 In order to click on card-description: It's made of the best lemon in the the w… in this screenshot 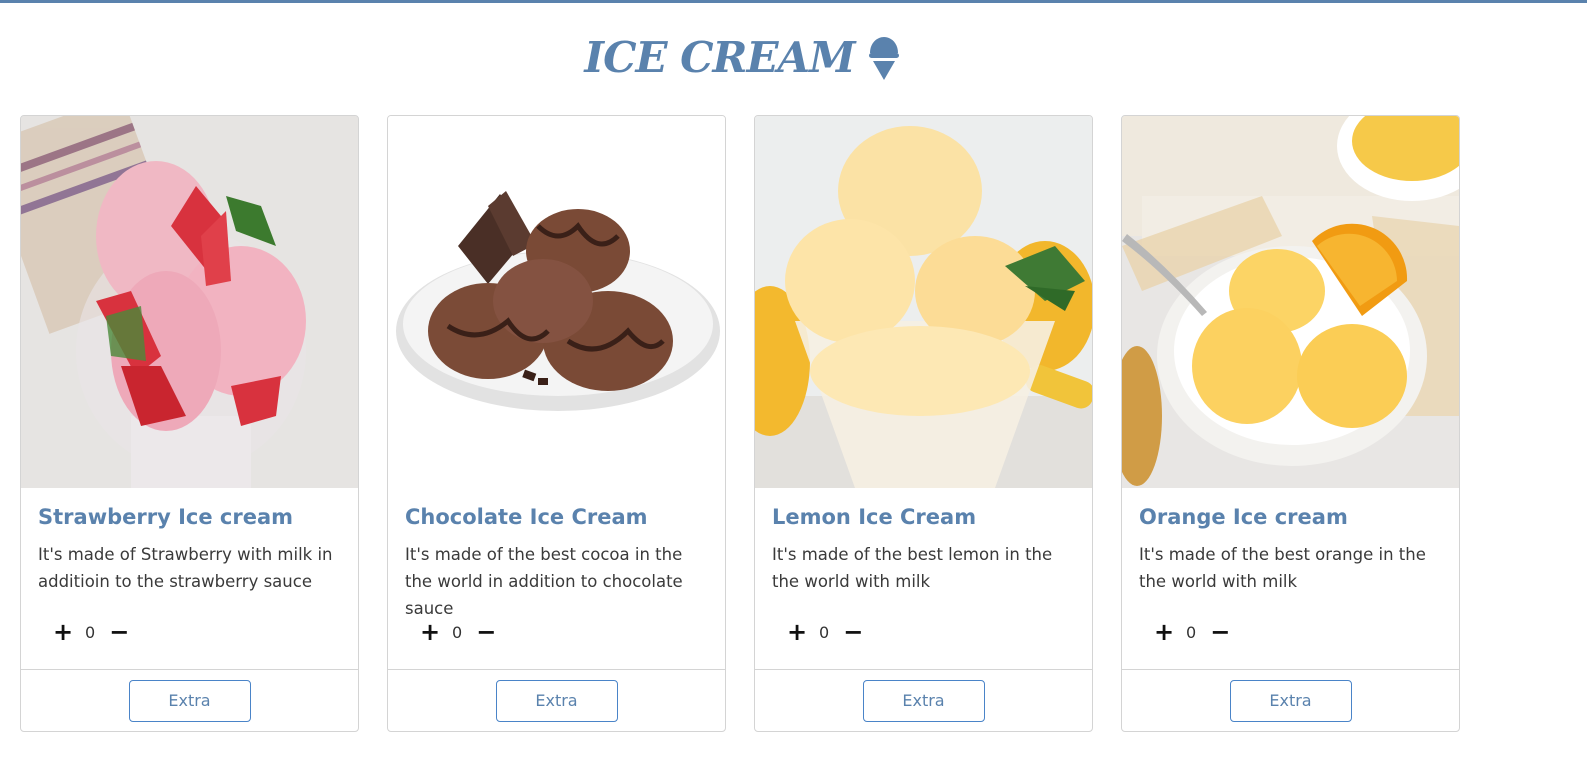, I will do `click(912, 568)`.